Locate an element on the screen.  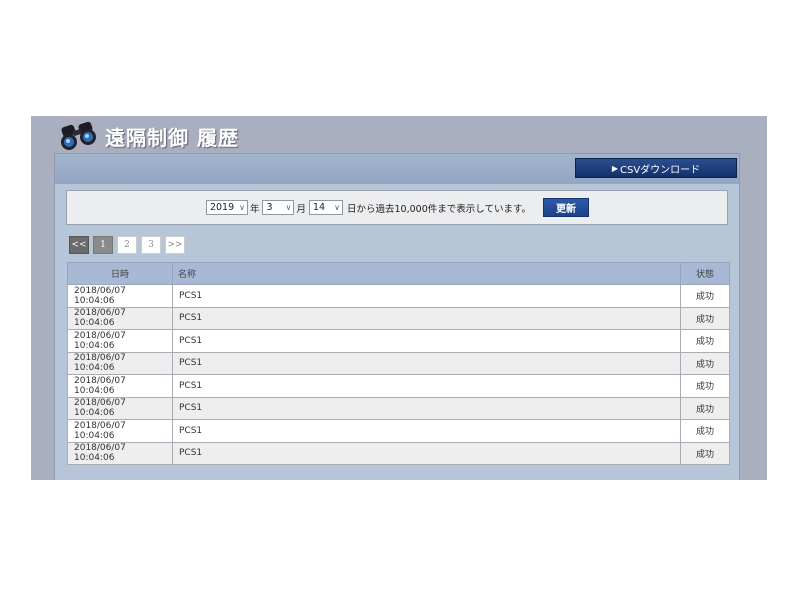
pagination: << 1 2 3 >> is located at coordinates (127, 245).